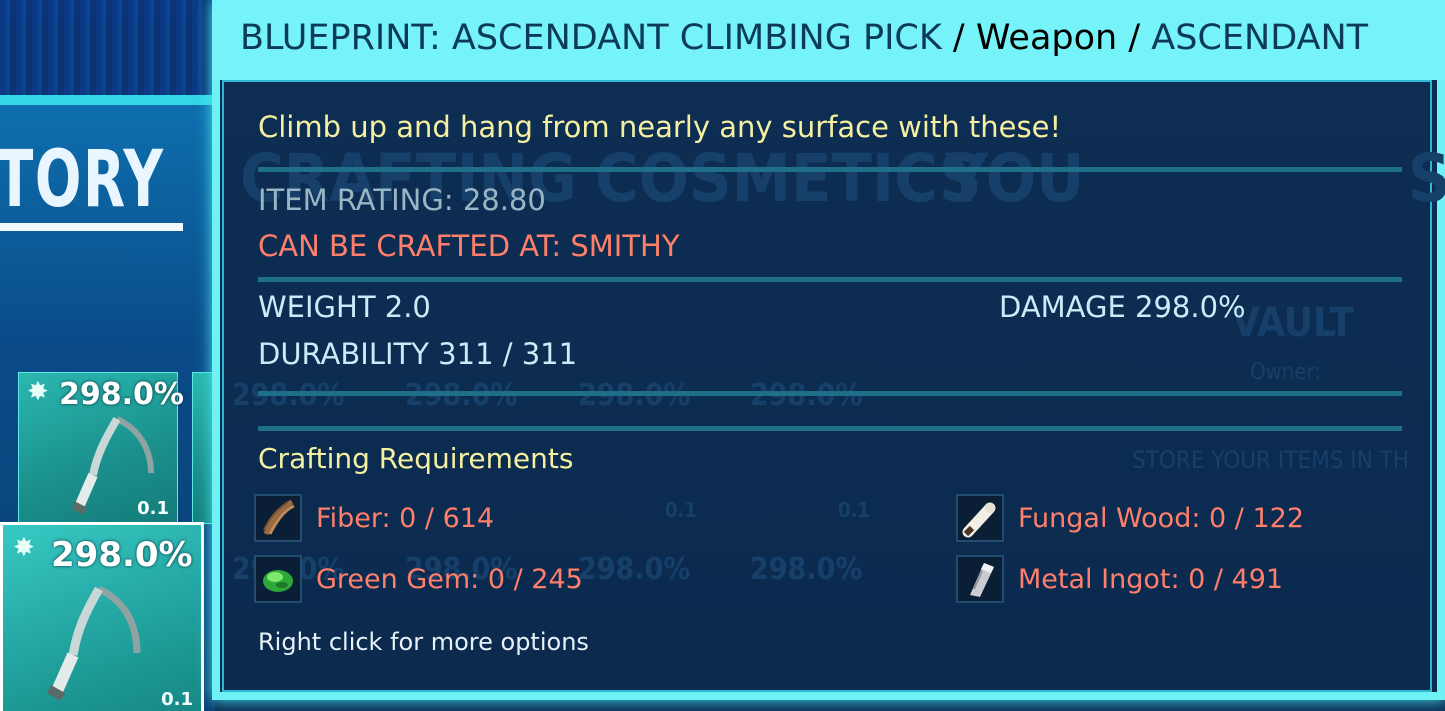 Image resolution: width=1445 pixels, height=711 pixels. Describe the element at coordinates (980, 518) in the screenshot. I see `fungal-wood-icon` at that location.